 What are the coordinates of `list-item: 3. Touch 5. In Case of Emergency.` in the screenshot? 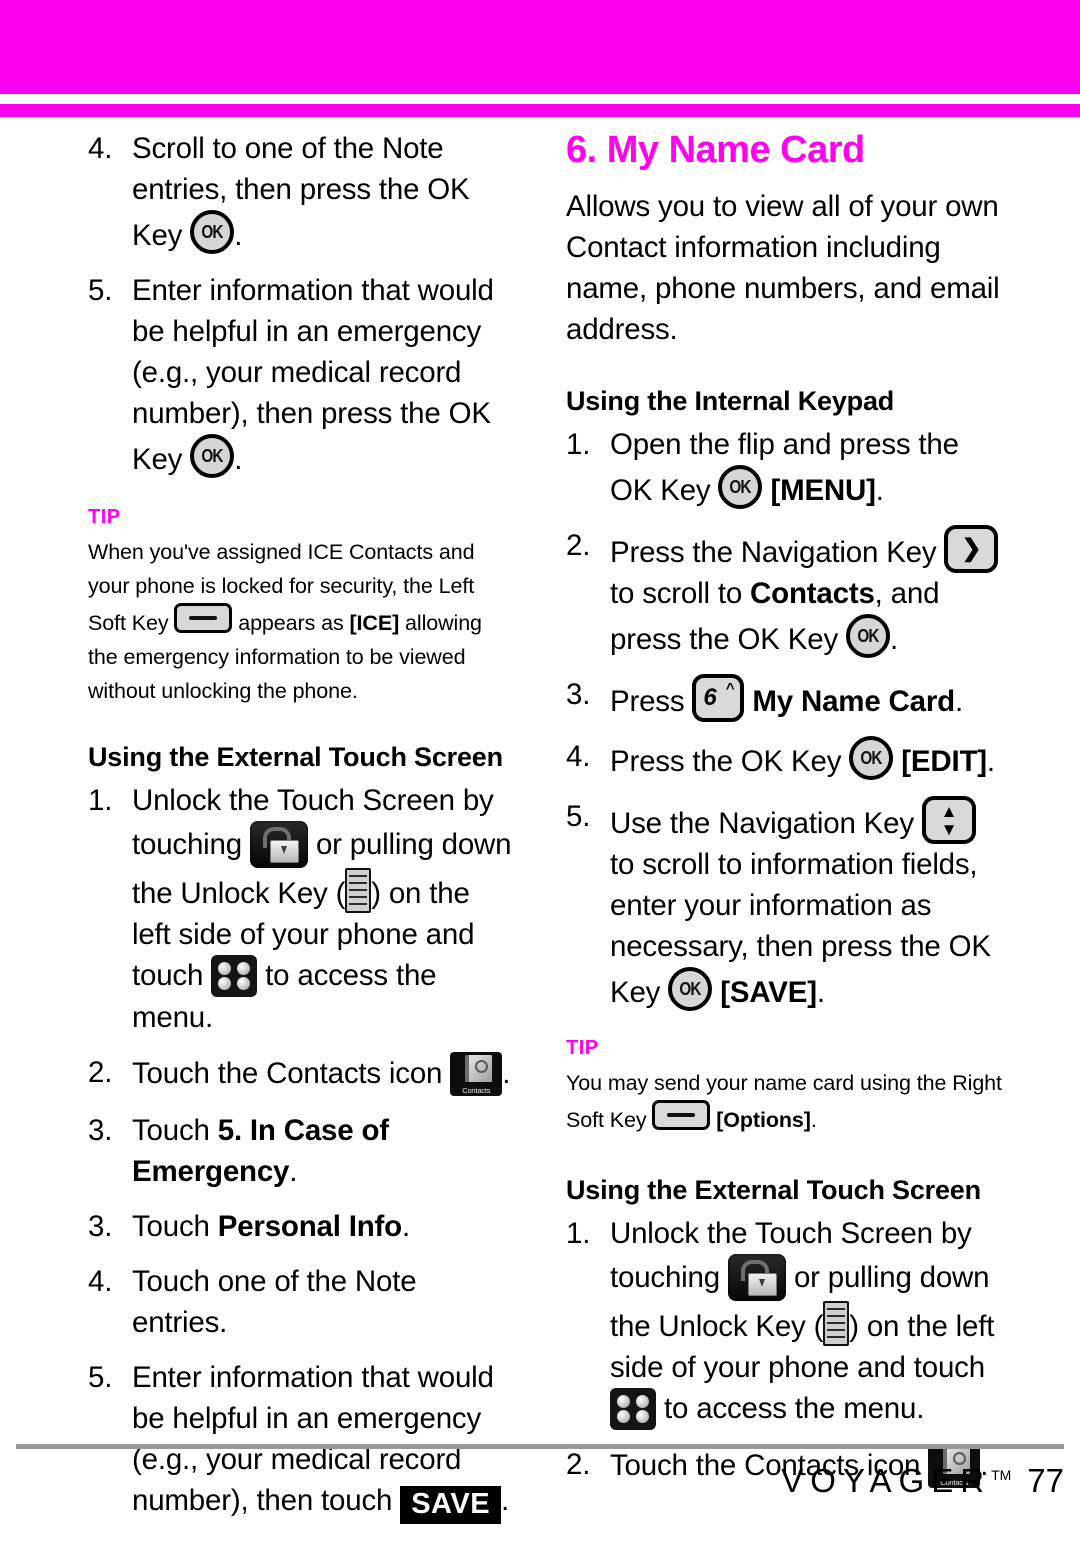 It's located at (300, 1151).